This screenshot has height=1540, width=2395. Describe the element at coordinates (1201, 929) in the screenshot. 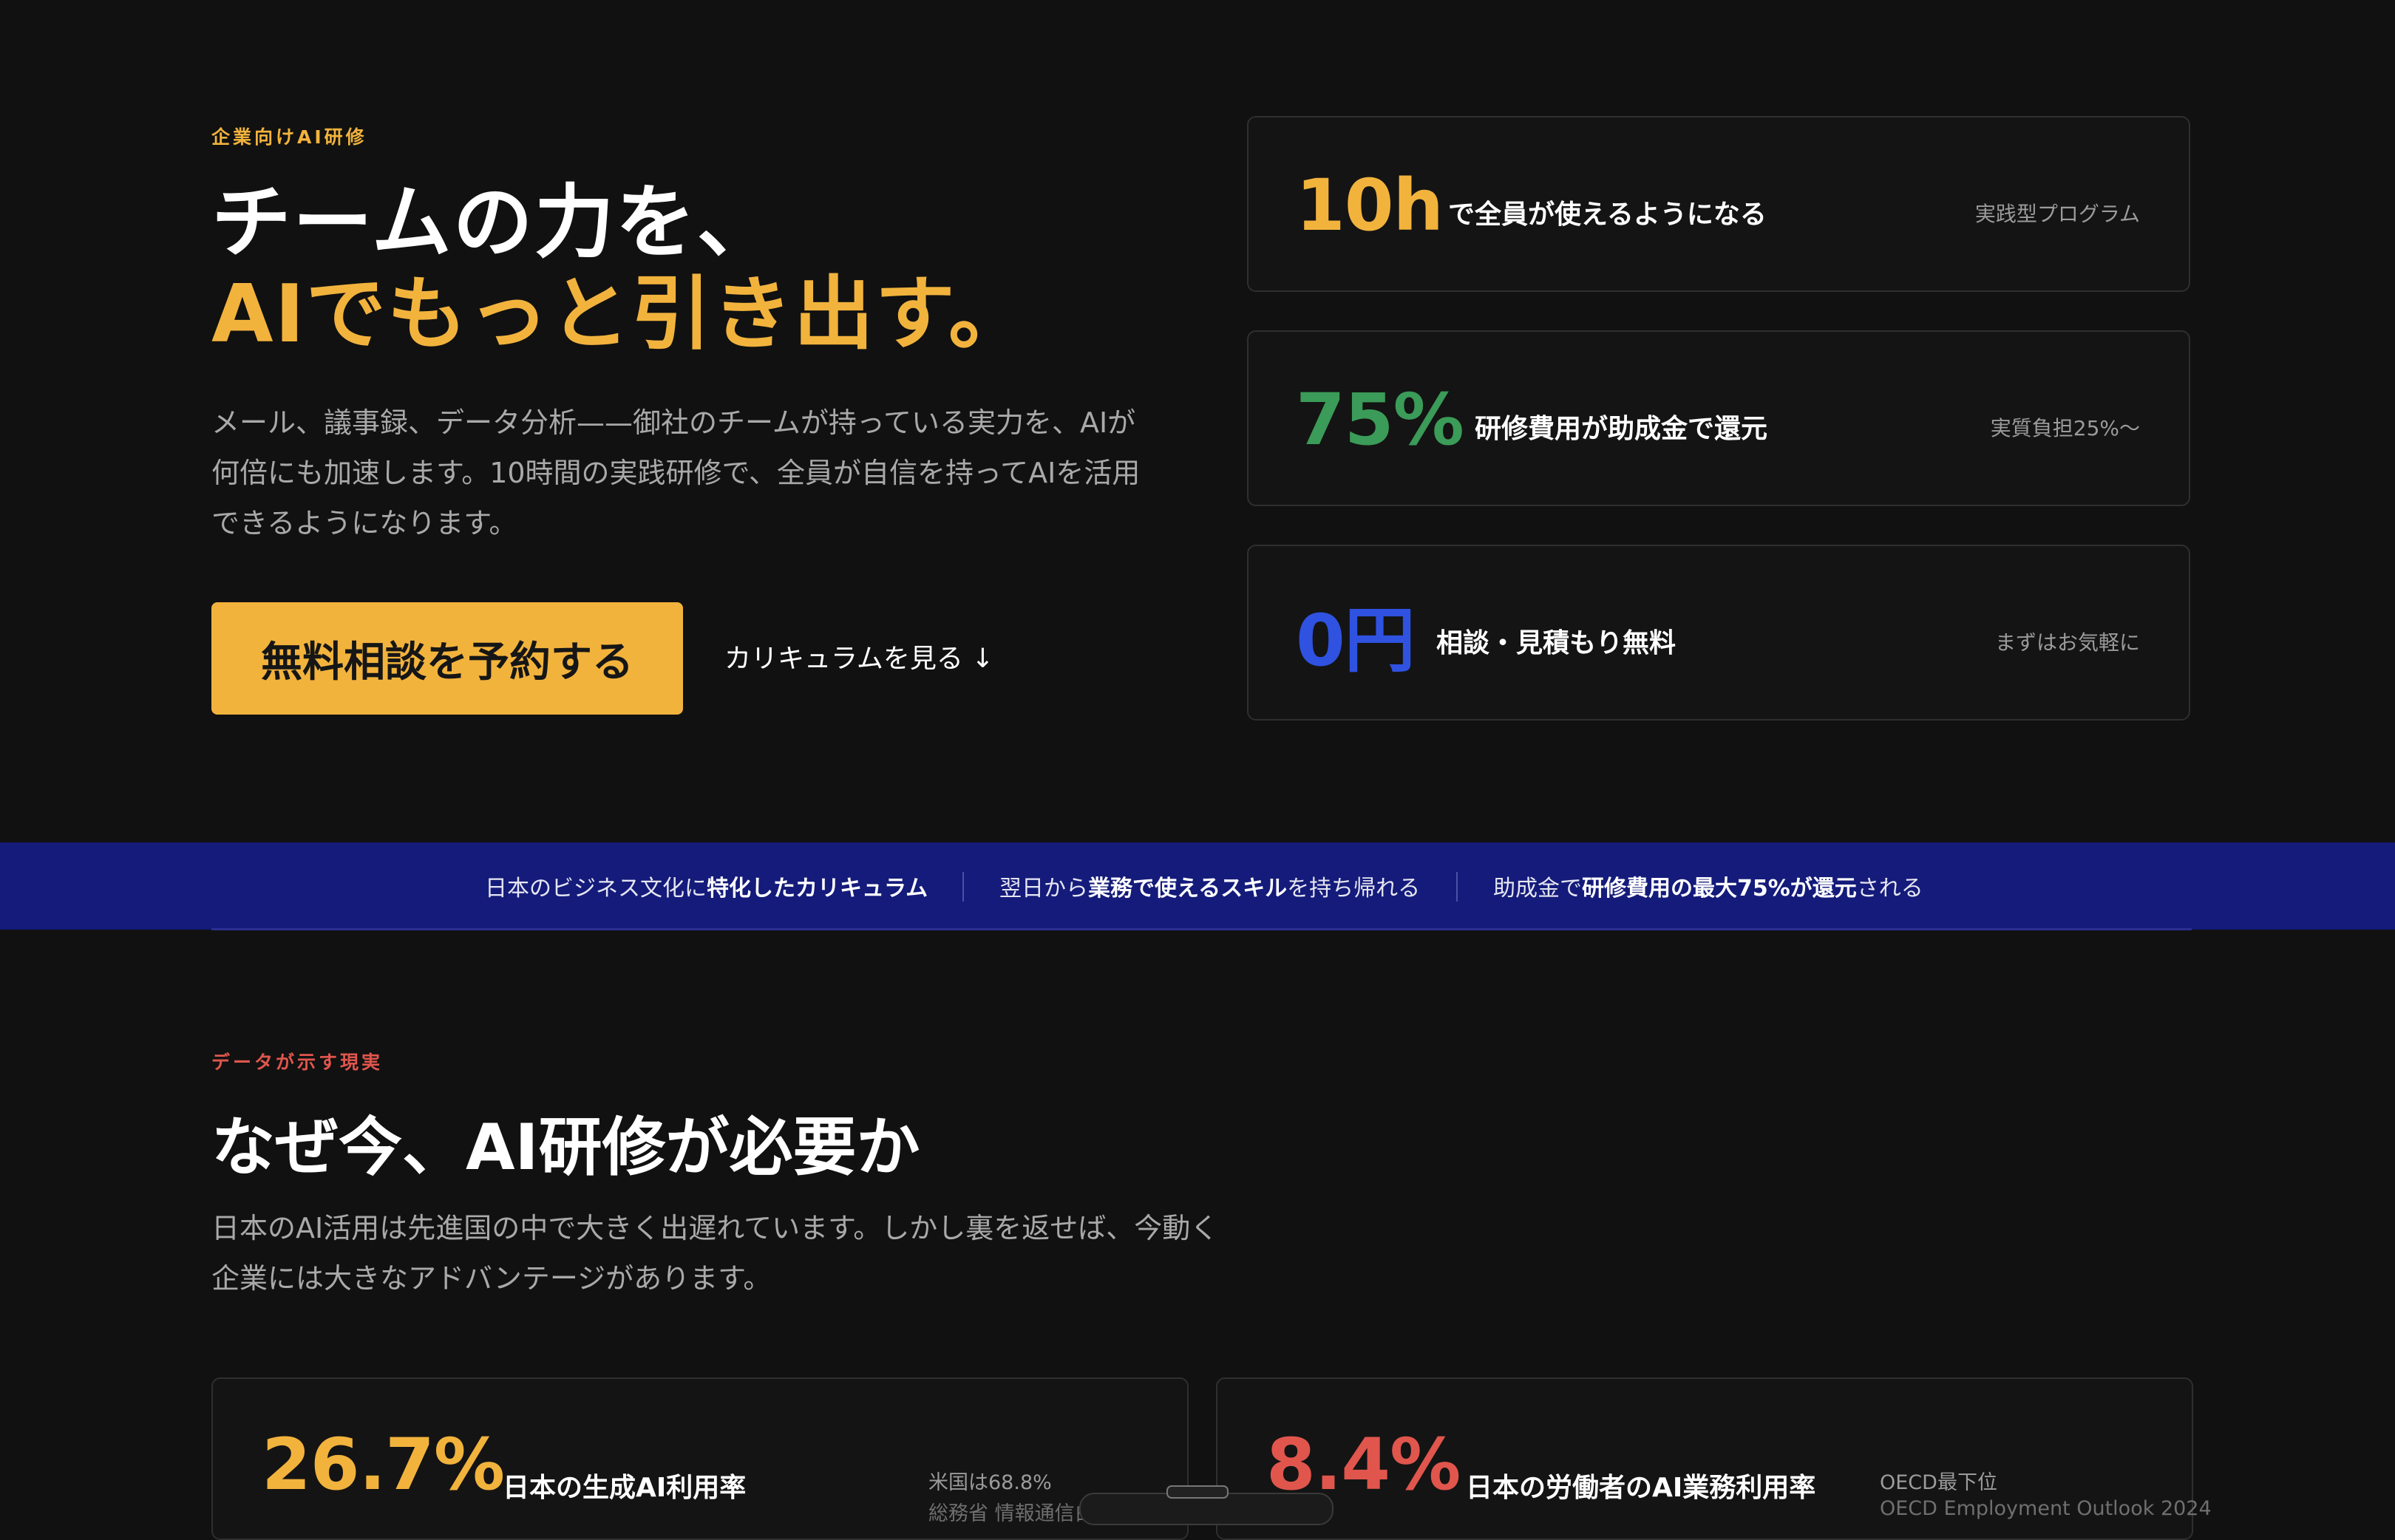

I see `divider` at that location.